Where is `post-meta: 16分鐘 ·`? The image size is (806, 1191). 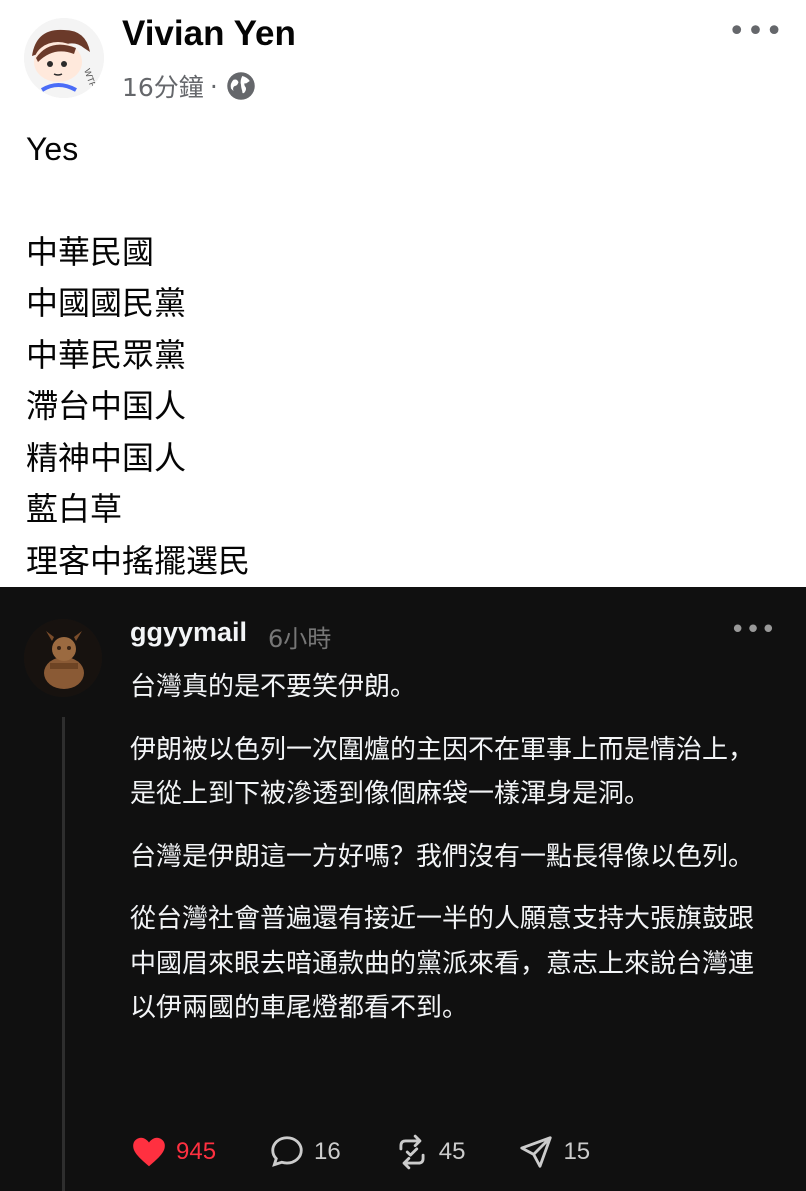 post-meta: 16分鐘 · is located at coordinates (189, 86).